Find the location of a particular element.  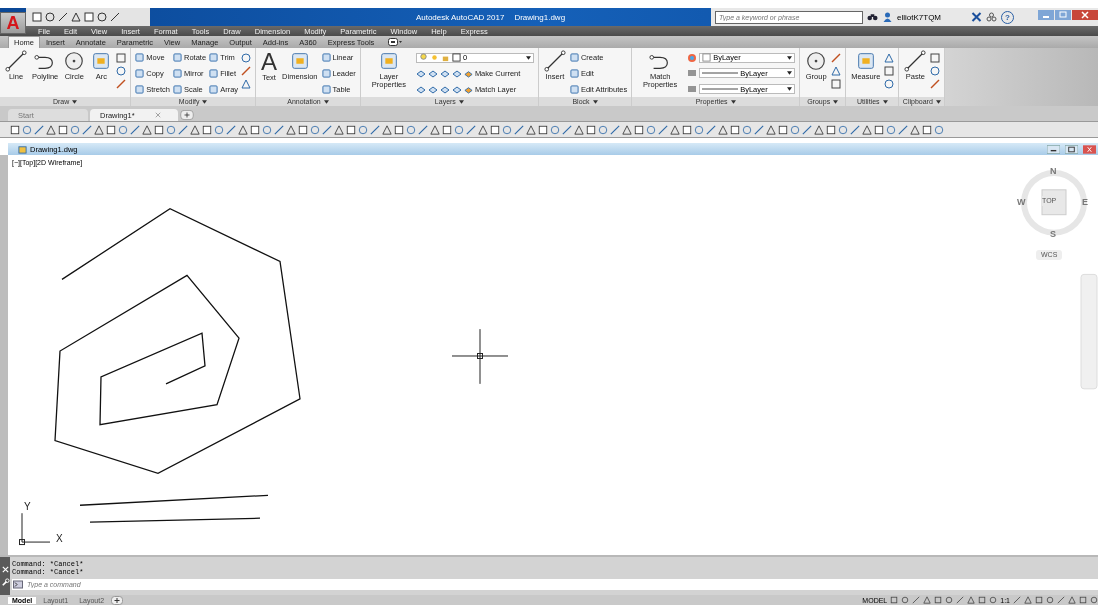

user-name: elliotK7TQM is located at coordinates (932, 17).